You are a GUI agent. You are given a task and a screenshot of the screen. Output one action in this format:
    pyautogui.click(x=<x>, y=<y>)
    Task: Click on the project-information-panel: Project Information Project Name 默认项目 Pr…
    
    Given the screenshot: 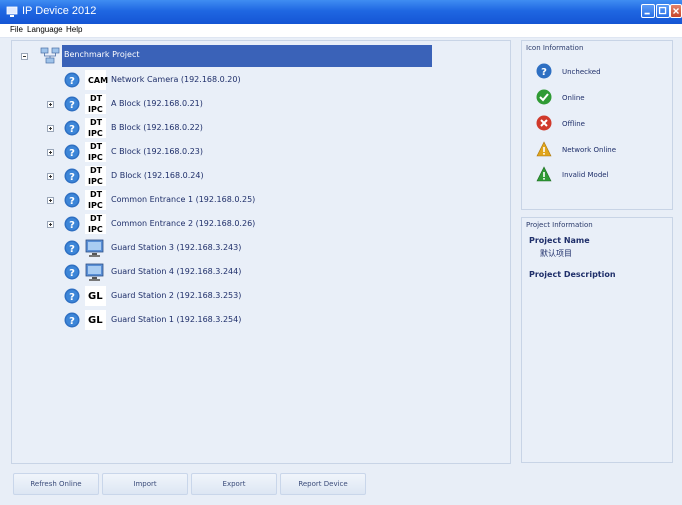 What is the action you would take?
    pyautogui.click(x=597, y=340)
    